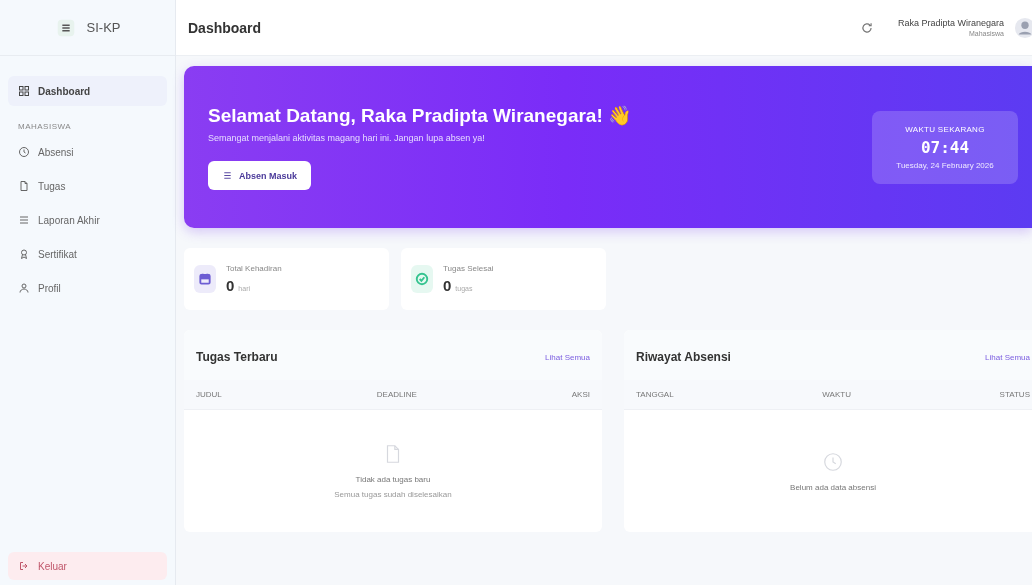  What do you see at coordinates (24, 288) in the screenshot?
I see `user-icon` at bounding box center [24, 288].